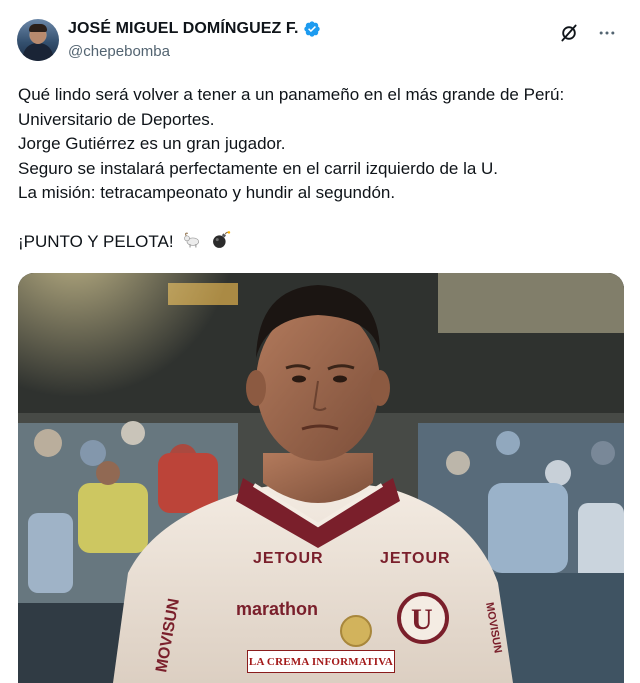 Image resolution: width=640 pixels, height=683 pixels. Describe the element at coordinates (288, 558) in the screenshot. I see `jersey-sponsor-left: JETOUR` at that location.